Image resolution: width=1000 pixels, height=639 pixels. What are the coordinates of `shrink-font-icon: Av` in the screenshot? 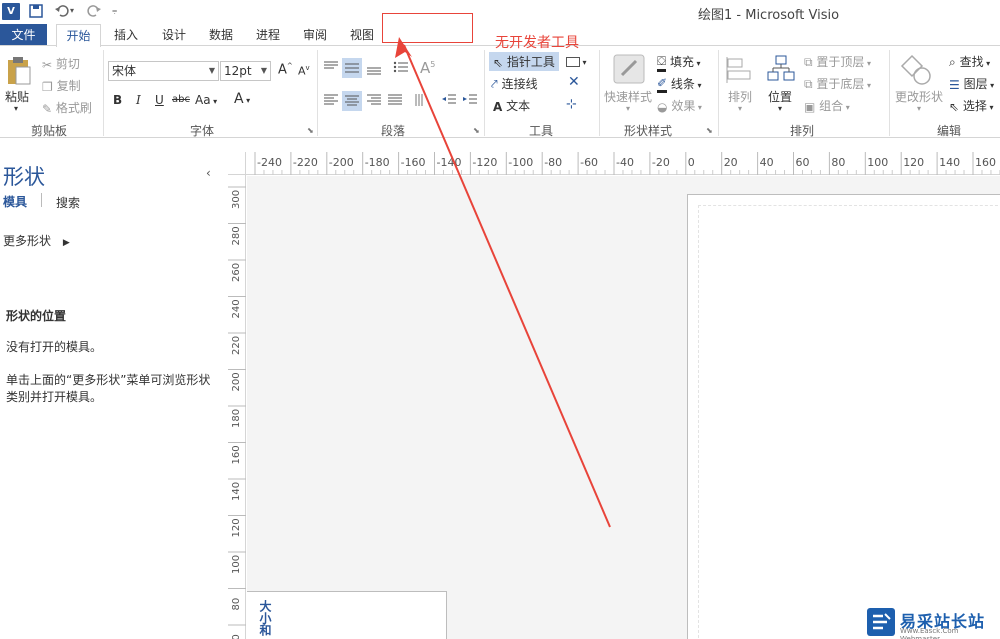 It's located at (304, 71).